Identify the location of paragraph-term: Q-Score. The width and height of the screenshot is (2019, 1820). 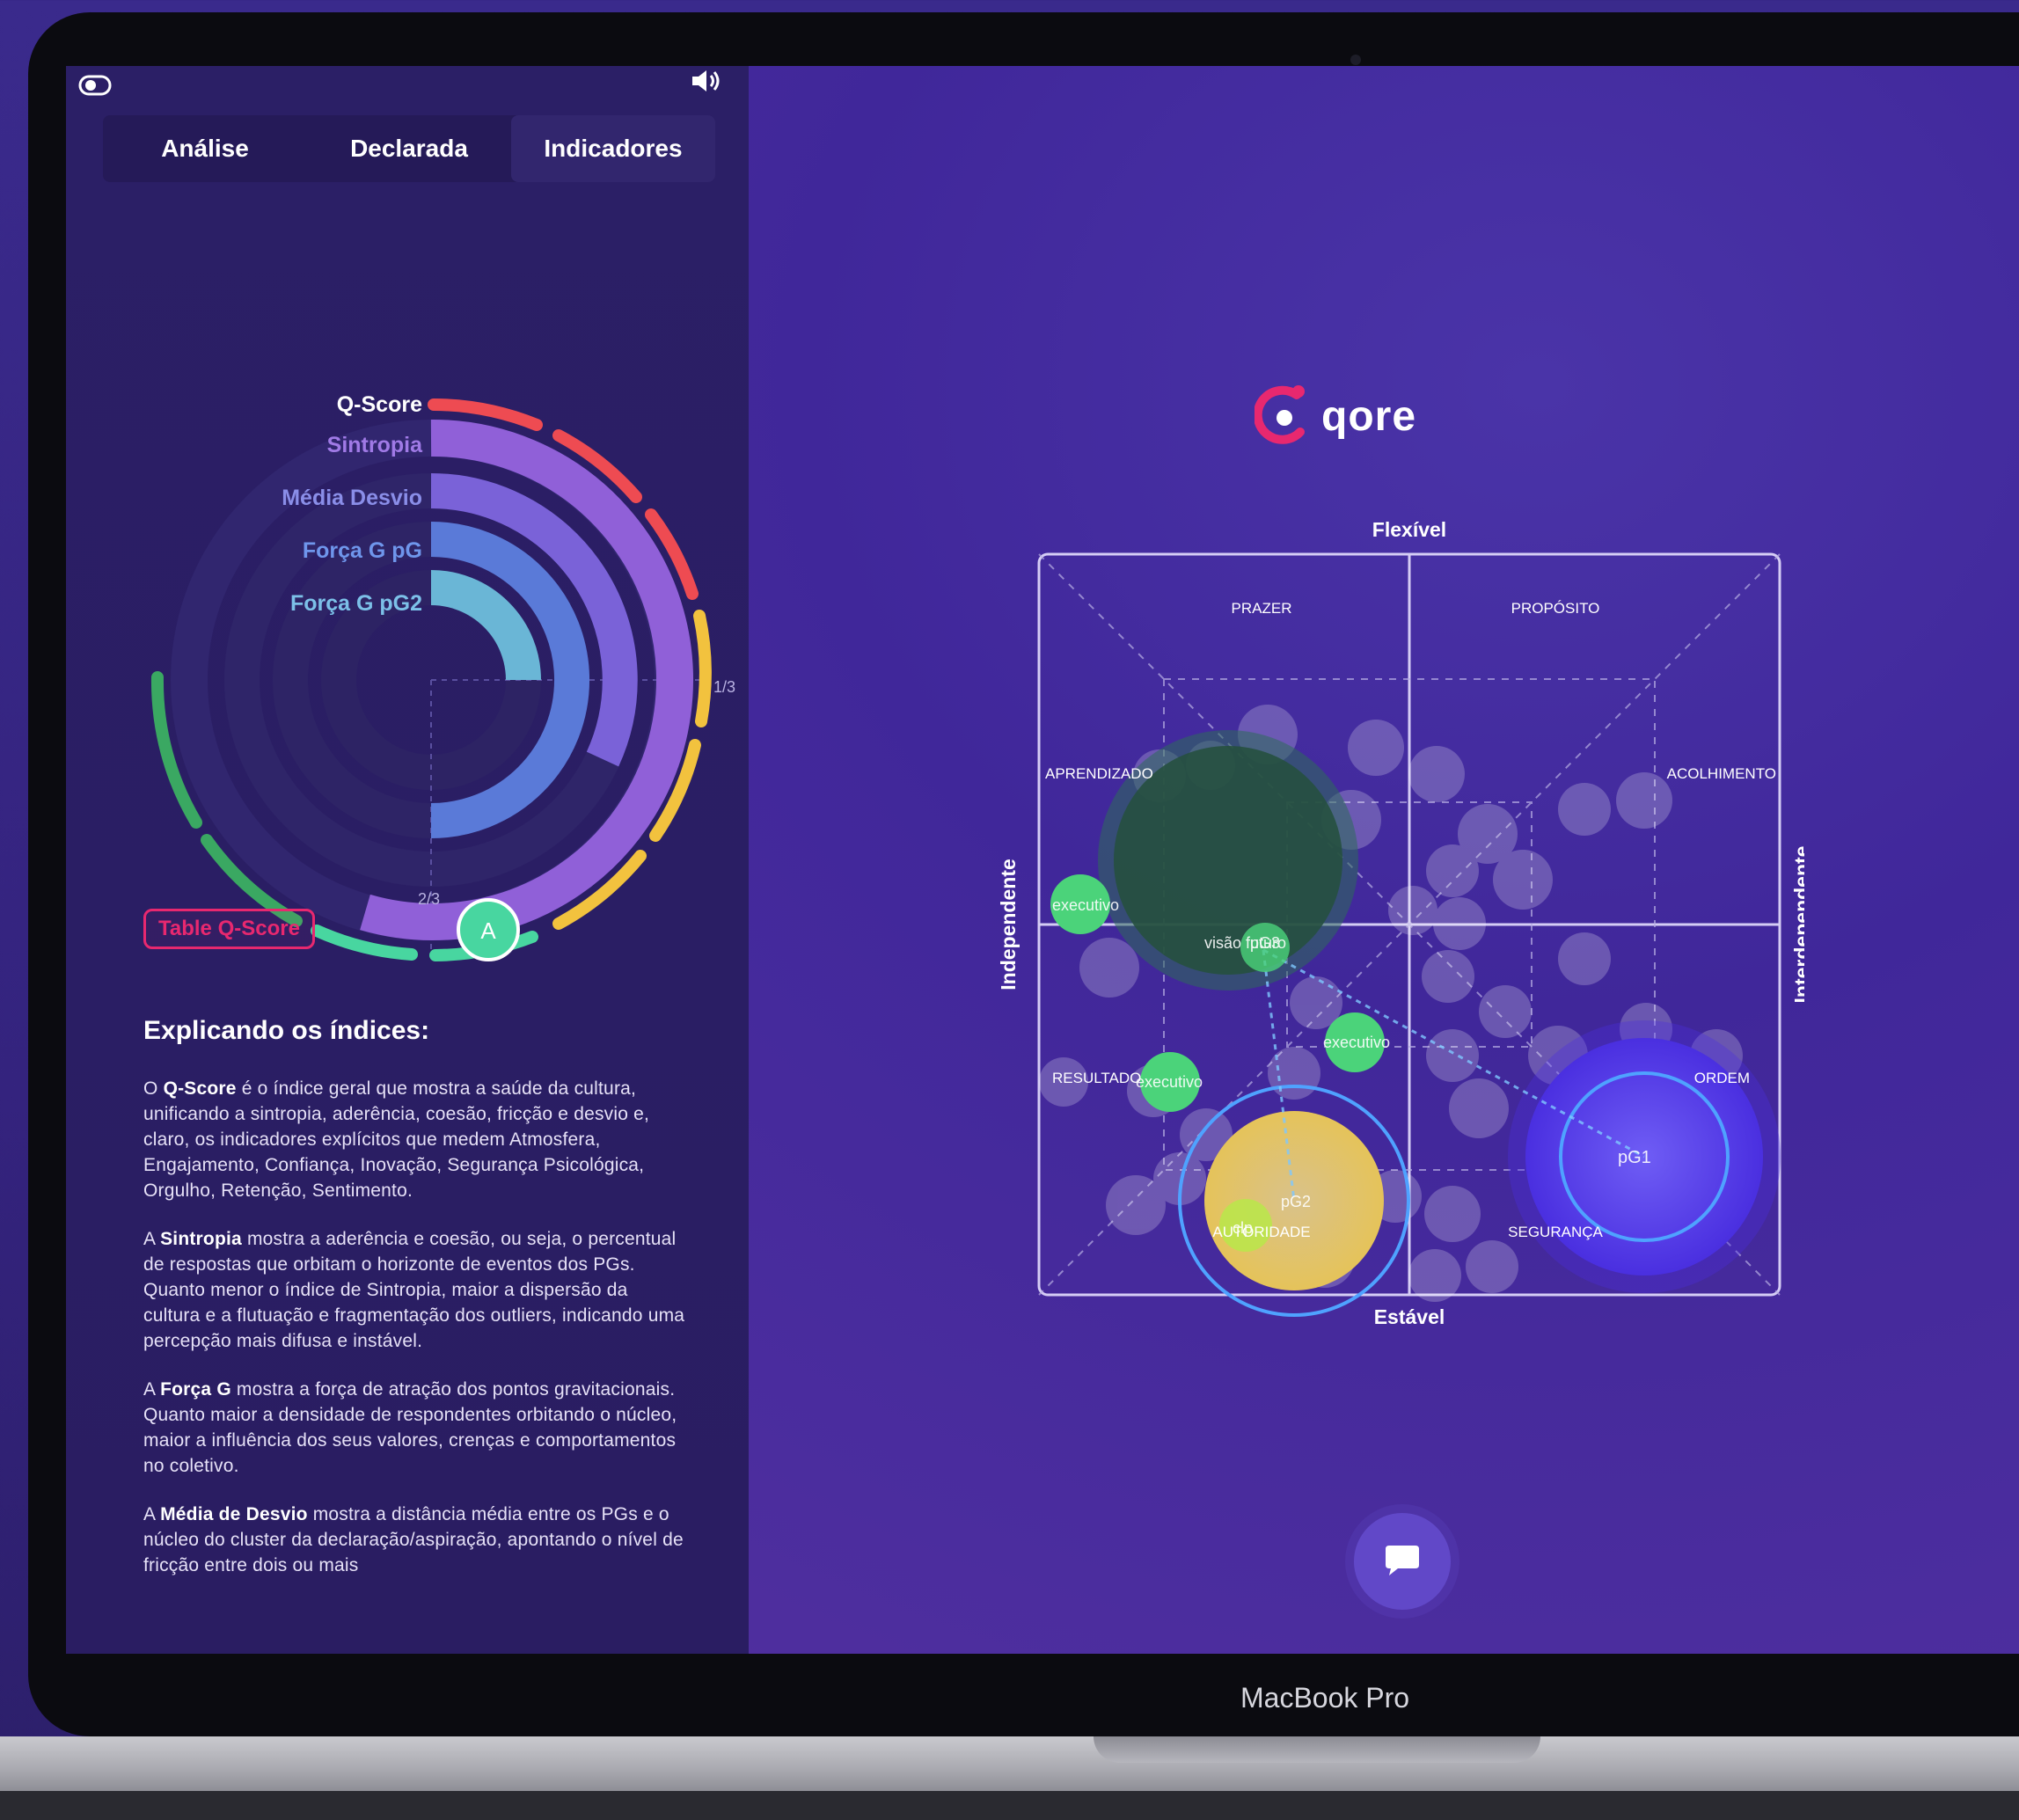
(200, 1088).